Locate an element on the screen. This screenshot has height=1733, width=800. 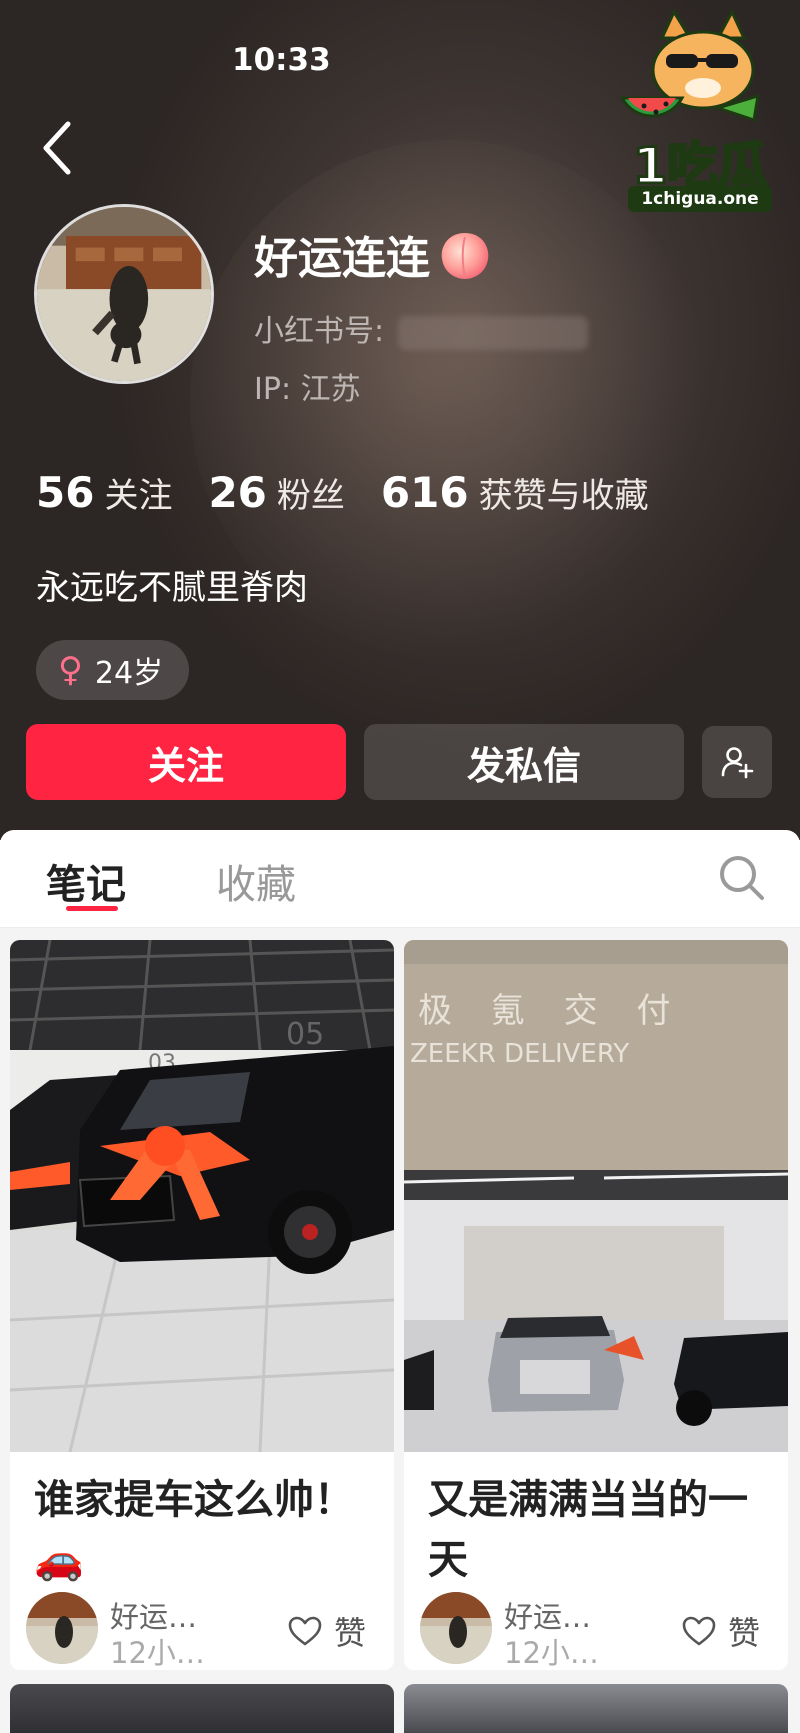
svg-text: 极 氪 交 付 is located at coordinates (551, 1011).